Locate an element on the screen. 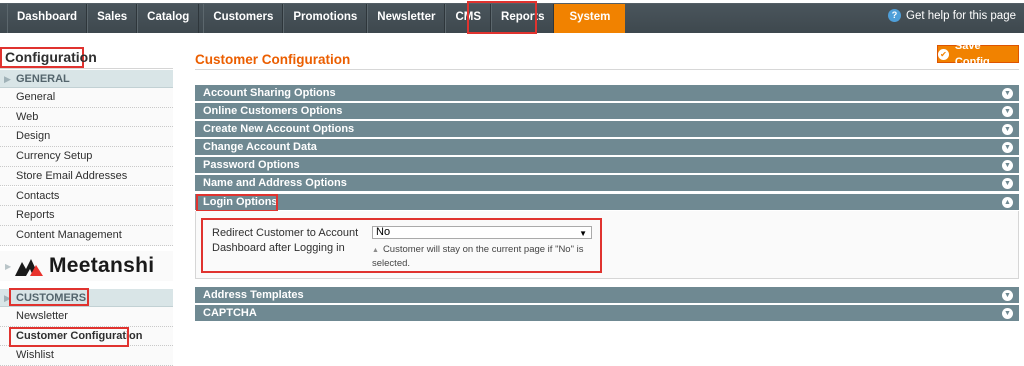  customer-configuration-highlight-box is located at coordinates (69, 337).